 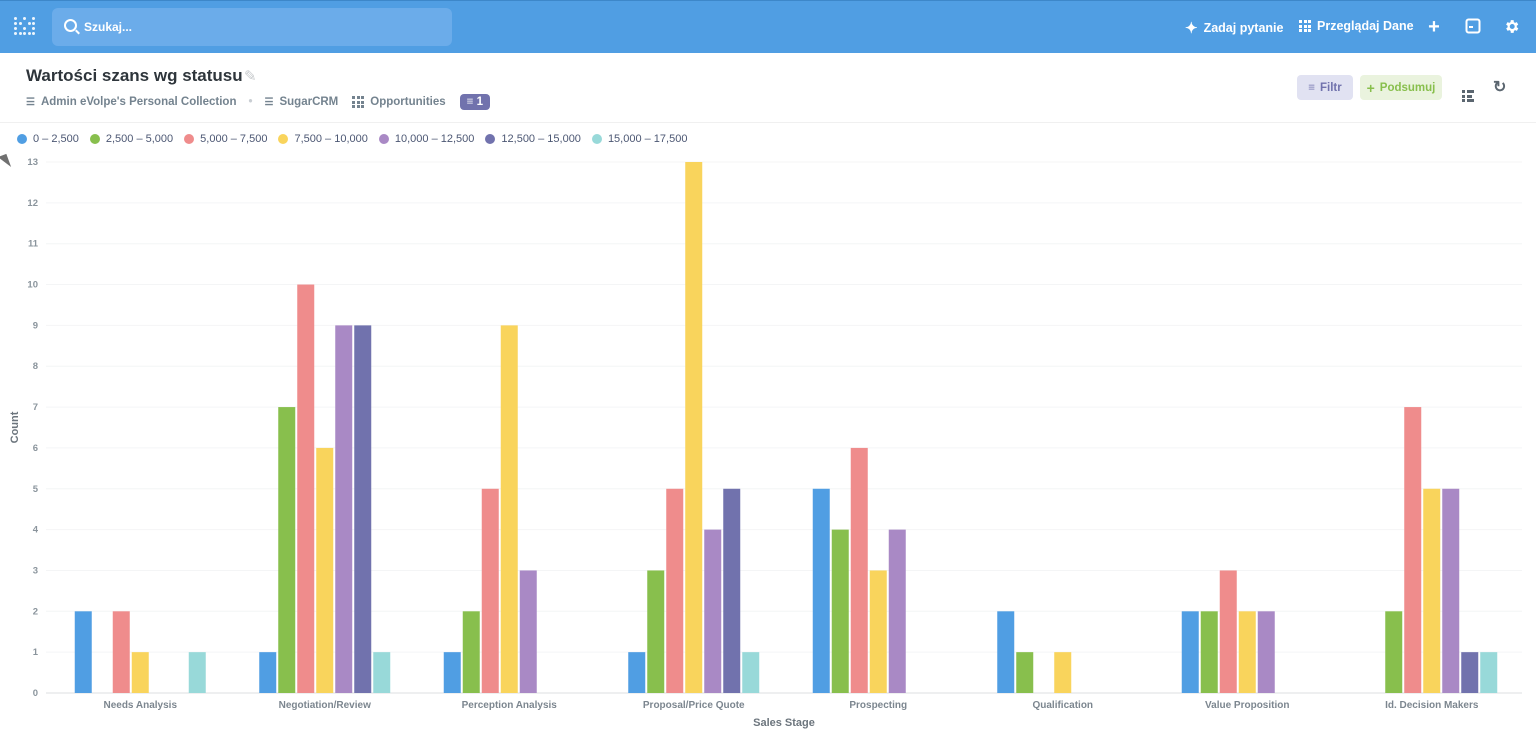 I want to click on breadcrumb-table: Opportunities, so click(x=407, y=102).